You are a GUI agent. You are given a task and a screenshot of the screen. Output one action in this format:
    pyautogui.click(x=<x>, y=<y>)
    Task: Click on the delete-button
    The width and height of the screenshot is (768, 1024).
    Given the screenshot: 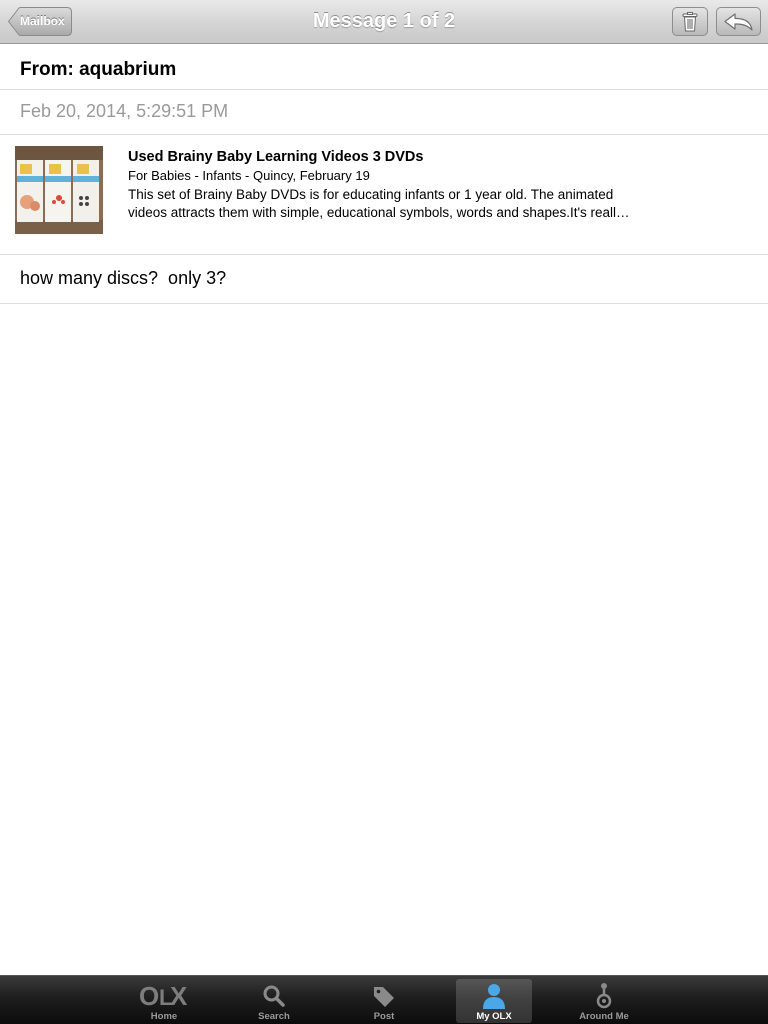 What is the action you would take?
    pyautogui.click(x=690, y=21)
    